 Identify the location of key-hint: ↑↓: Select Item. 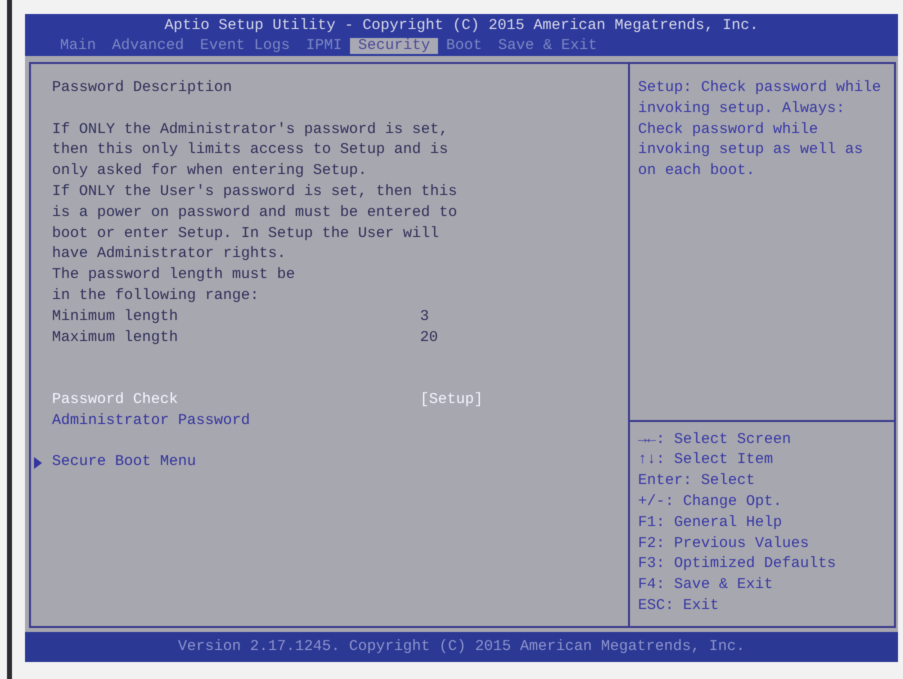
(706, 460).